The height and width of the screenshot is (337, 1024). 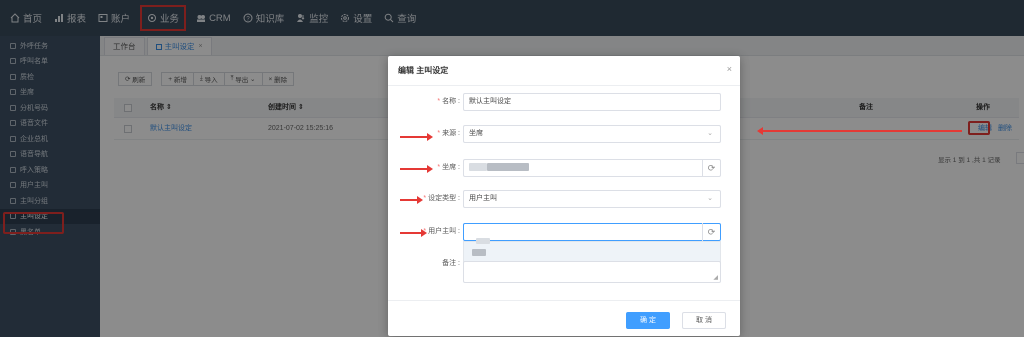 What do you see at coordinates (451, 263) in the screenshot?
I see `remark-label: 备注 :` at bounding box center [451, 263].